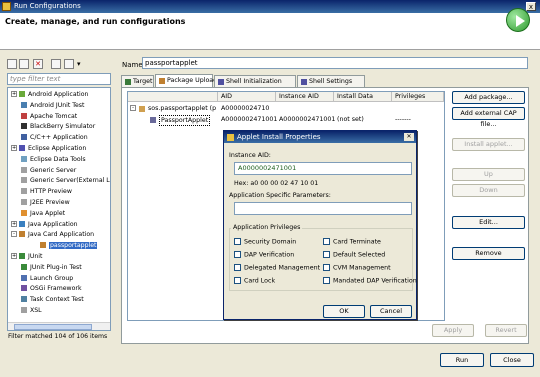  Describe the element at coordinates (462, 360) in the screenshot. I see `run-button: Run` at that location.